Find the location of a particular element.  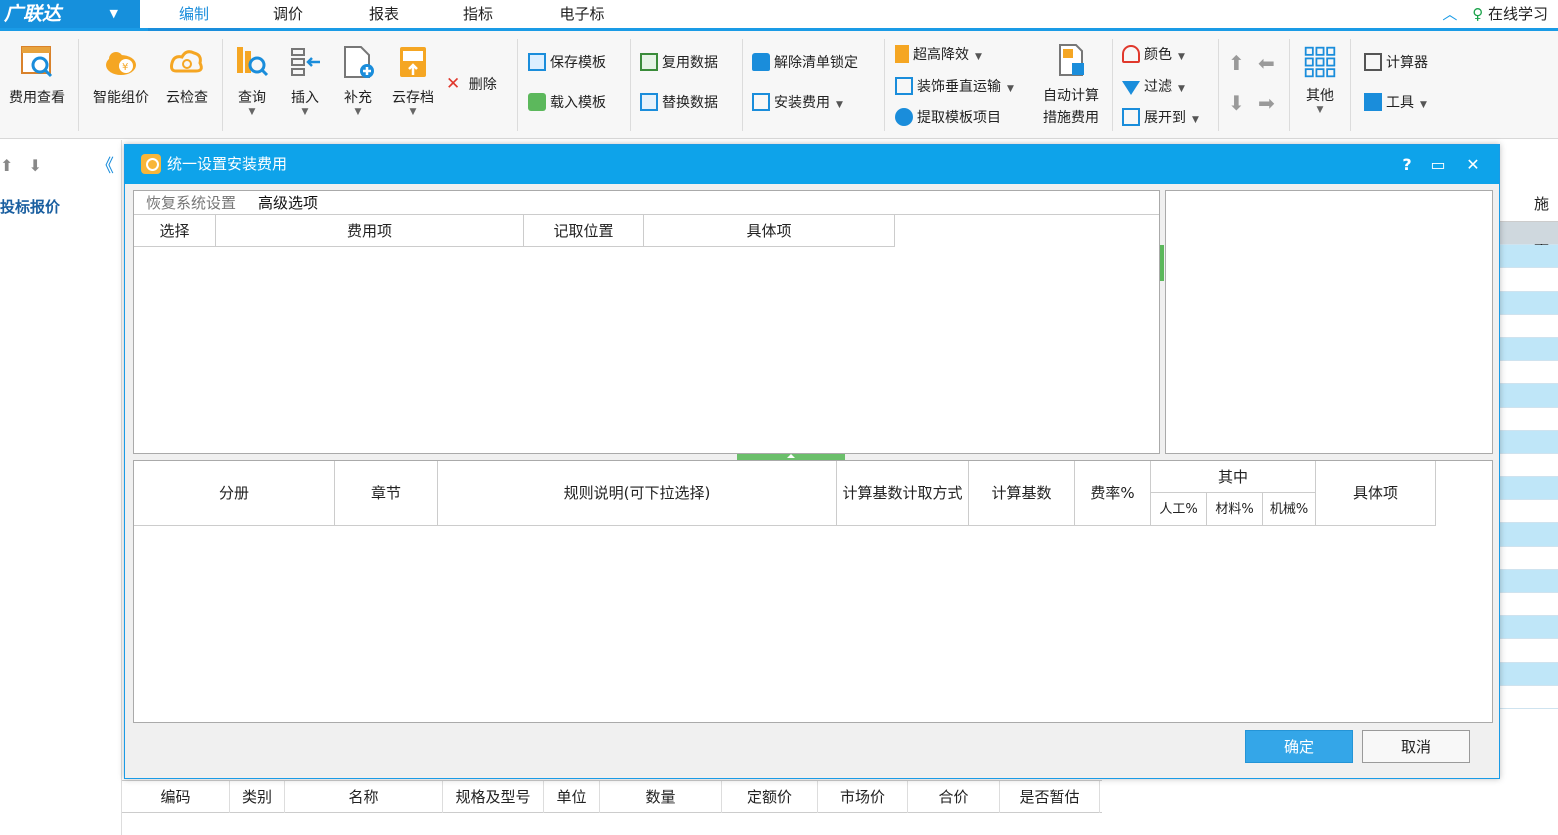

close-icon: ✕ is located at coordinates (1473, 164).